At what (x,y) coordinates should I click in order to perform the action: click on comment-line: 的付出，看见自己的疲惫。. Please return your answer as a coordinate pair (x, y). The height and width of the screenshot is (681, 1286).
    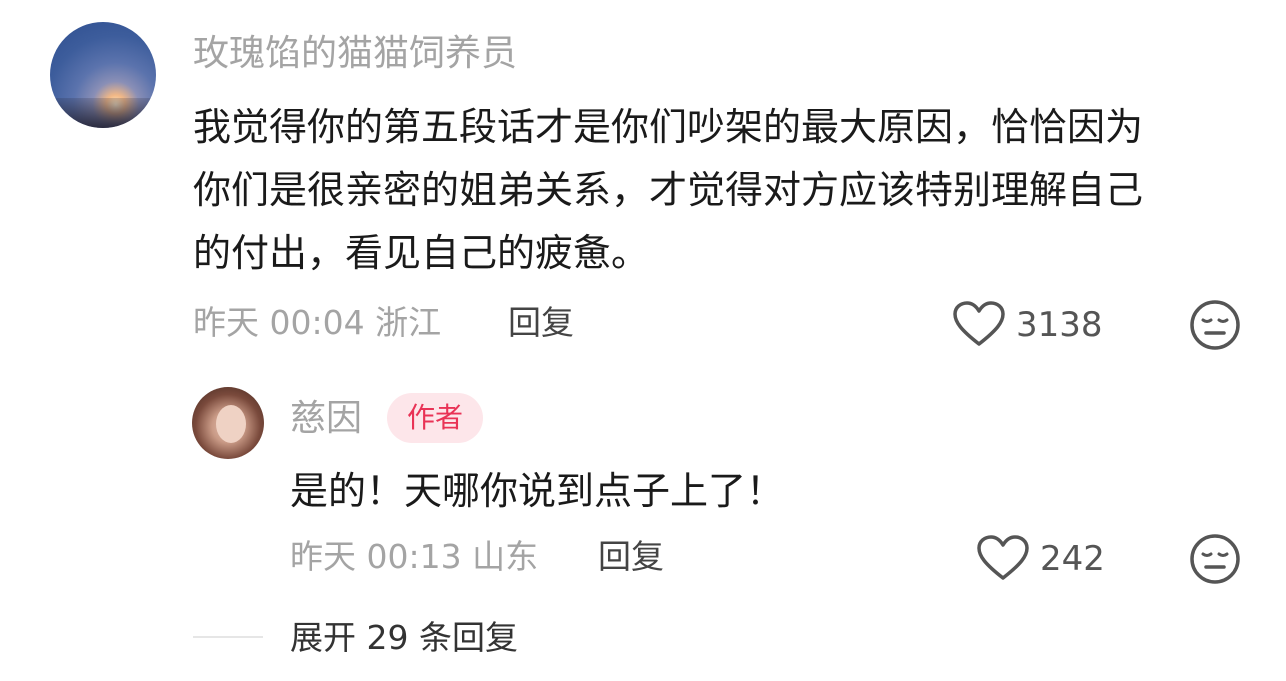
    Looking at the image, I should click on (421, 253).